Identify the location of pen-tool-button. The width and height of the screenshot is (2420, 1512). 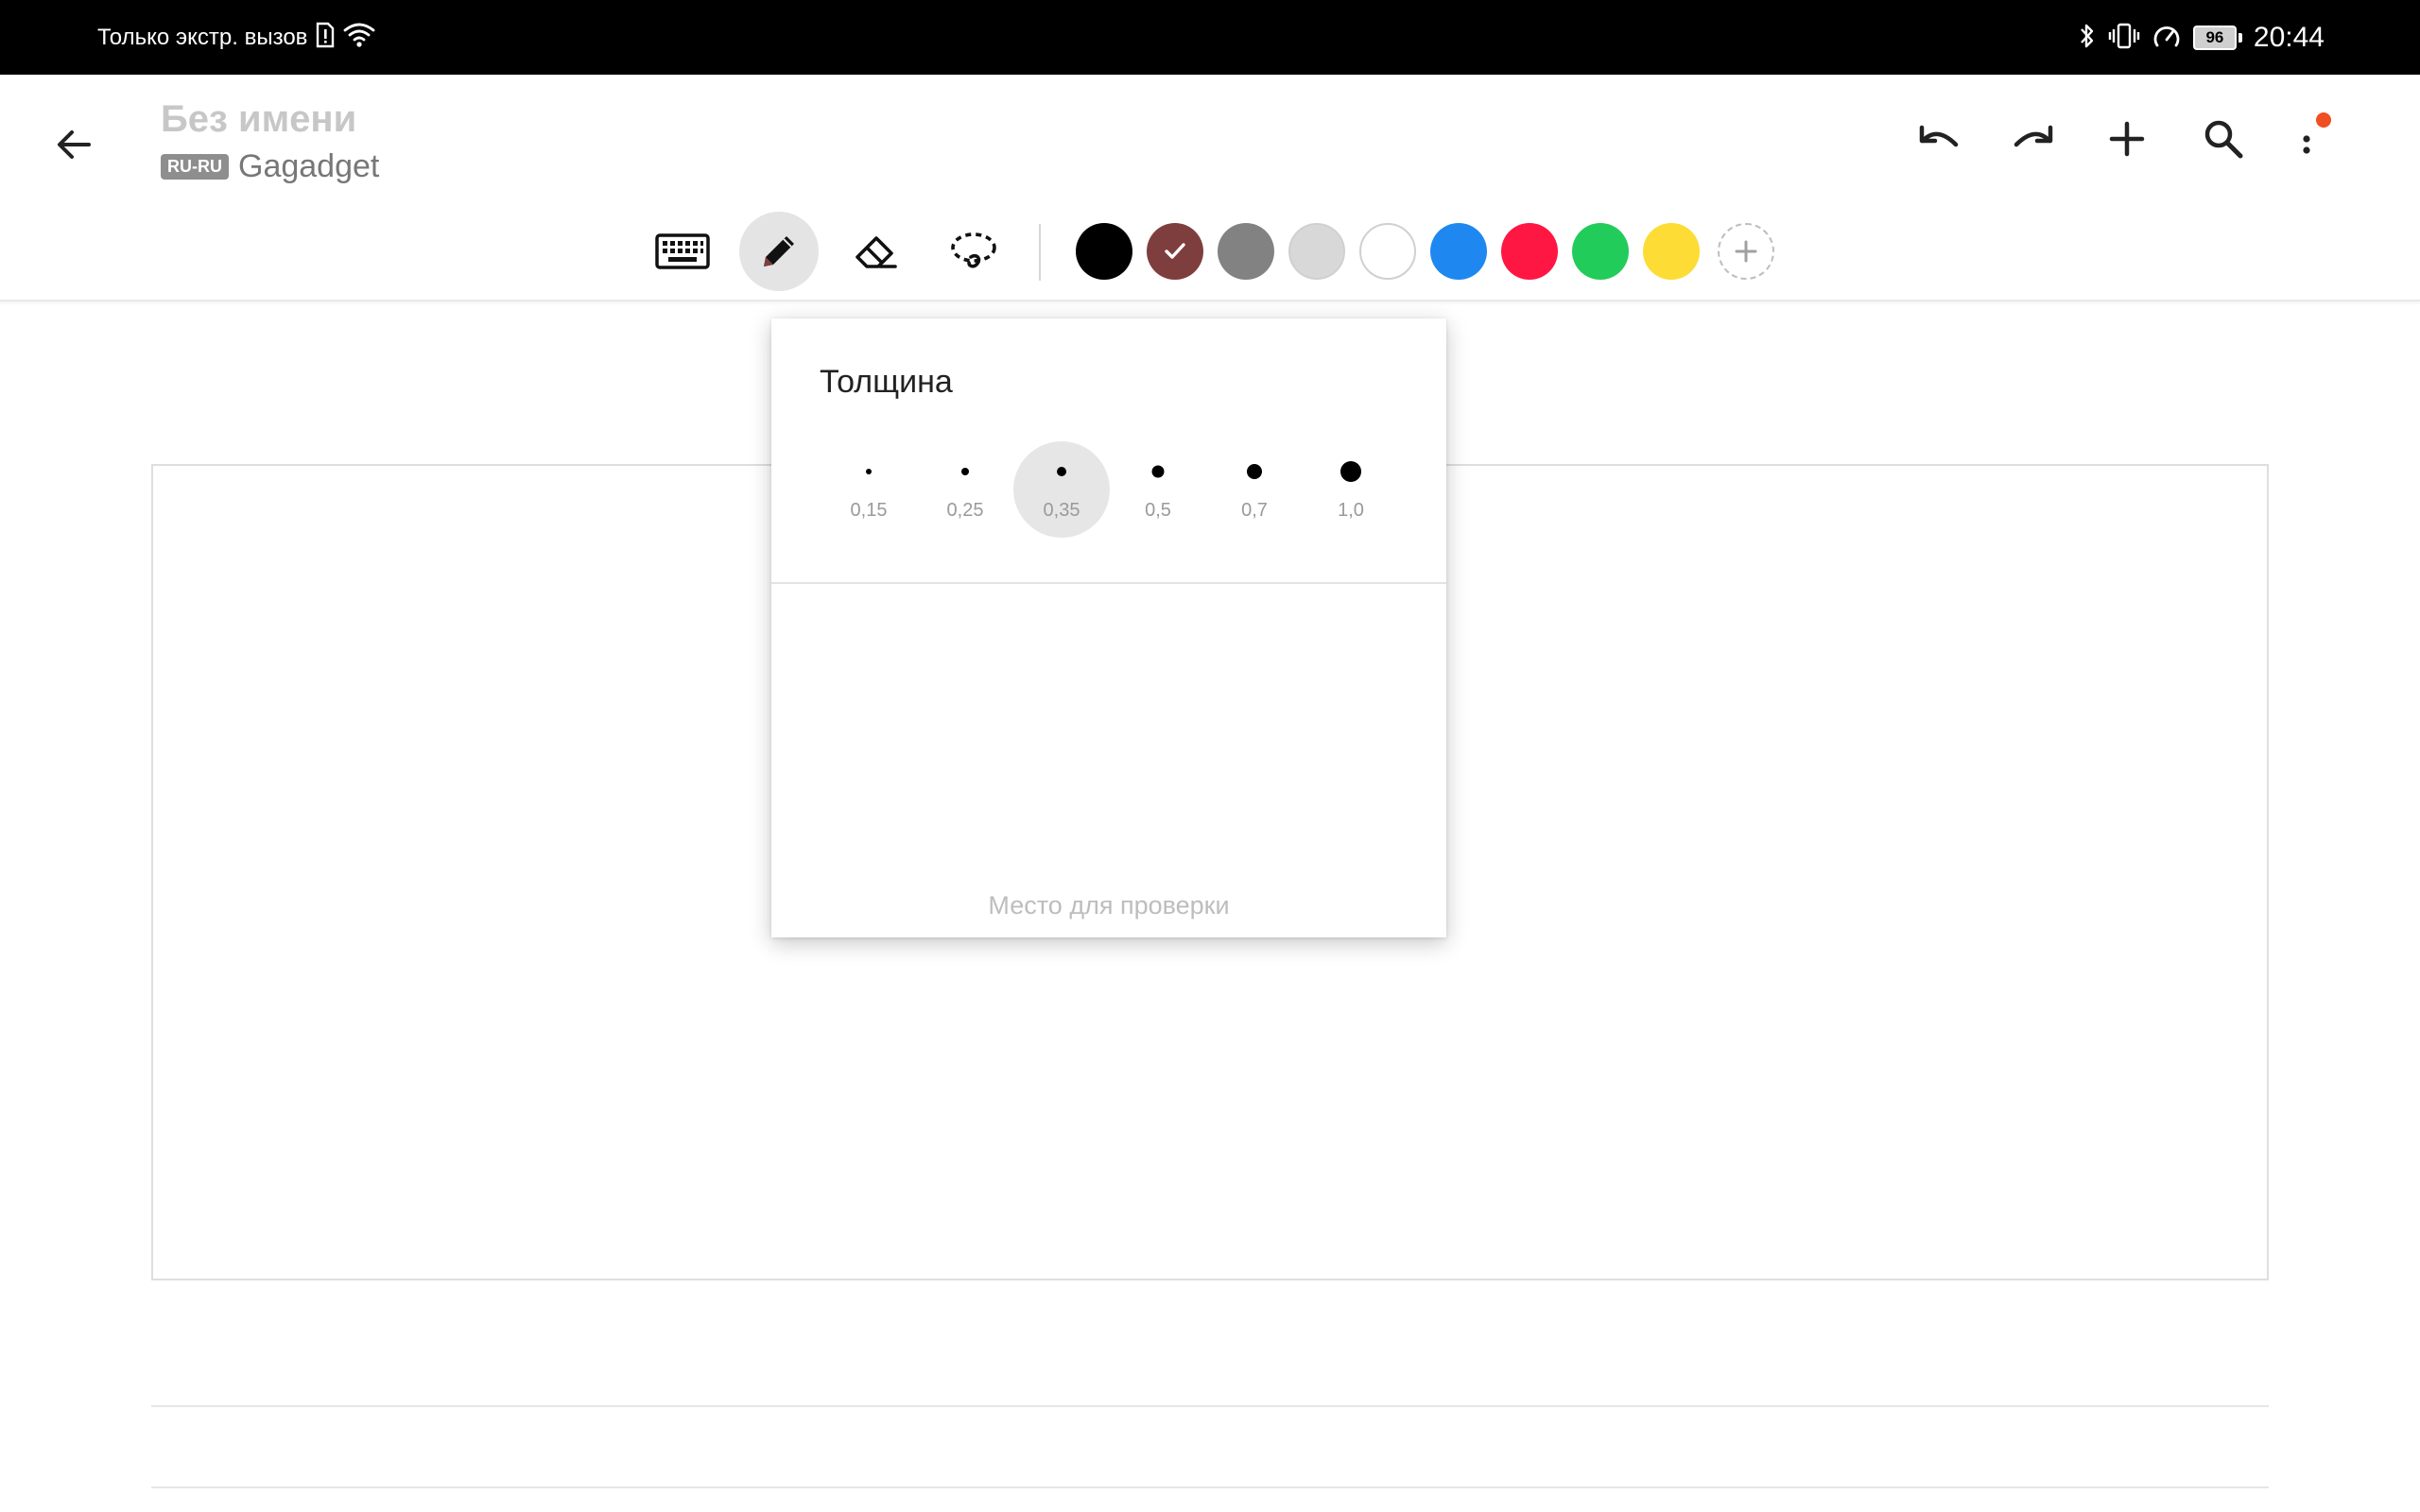
(779, 251).